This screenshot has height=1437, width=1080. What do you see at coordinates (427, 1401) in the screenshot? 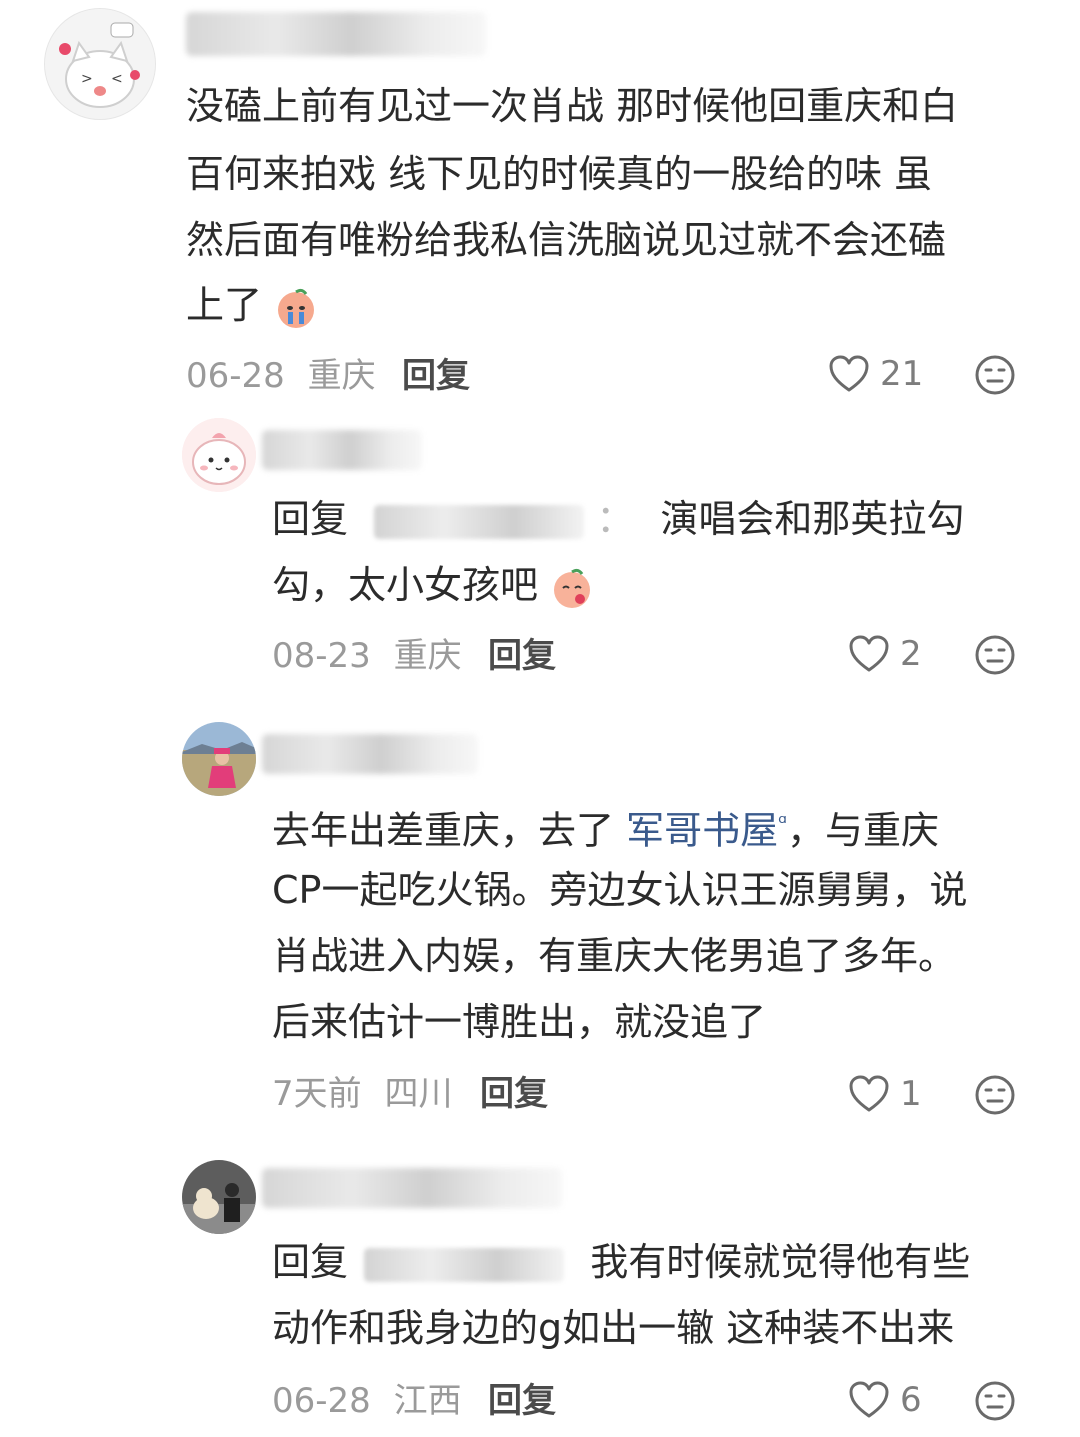
I see `comment-location: 江西` at bounding box center [427, 1401].